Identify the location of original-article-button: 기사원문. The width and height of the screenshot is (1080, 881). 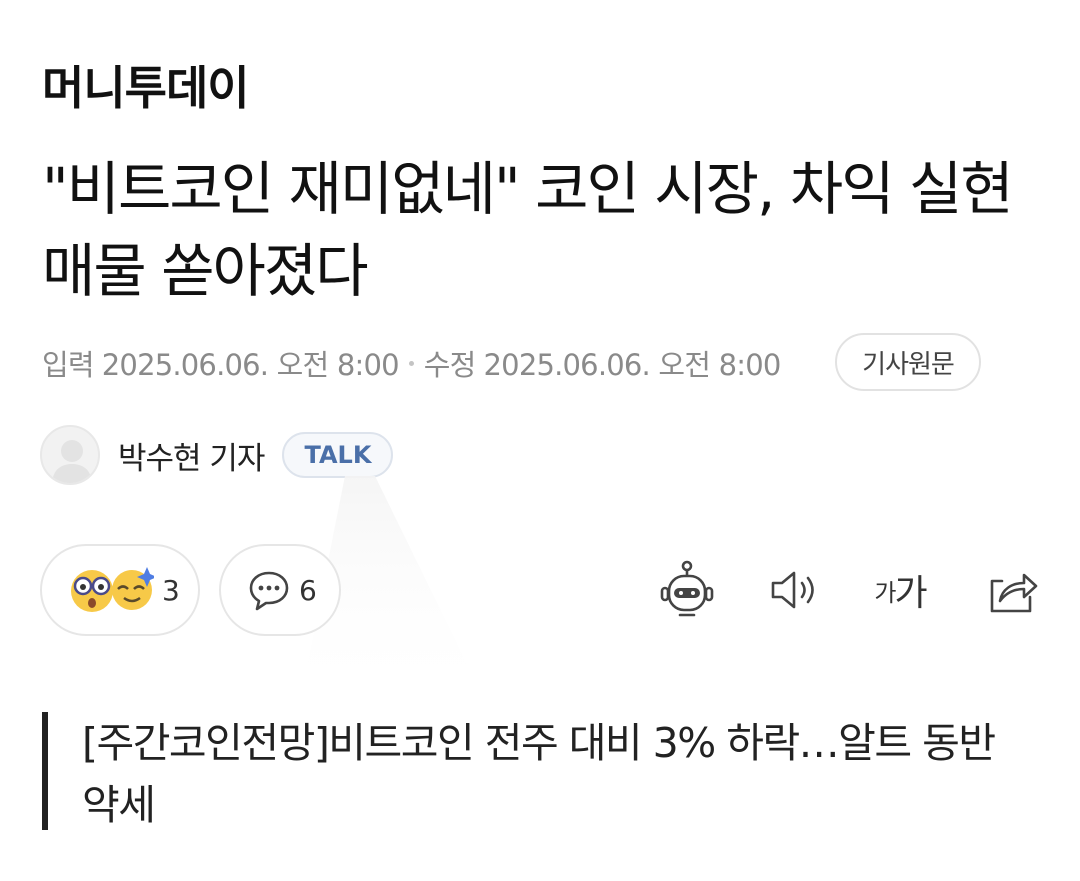
(908, 362).